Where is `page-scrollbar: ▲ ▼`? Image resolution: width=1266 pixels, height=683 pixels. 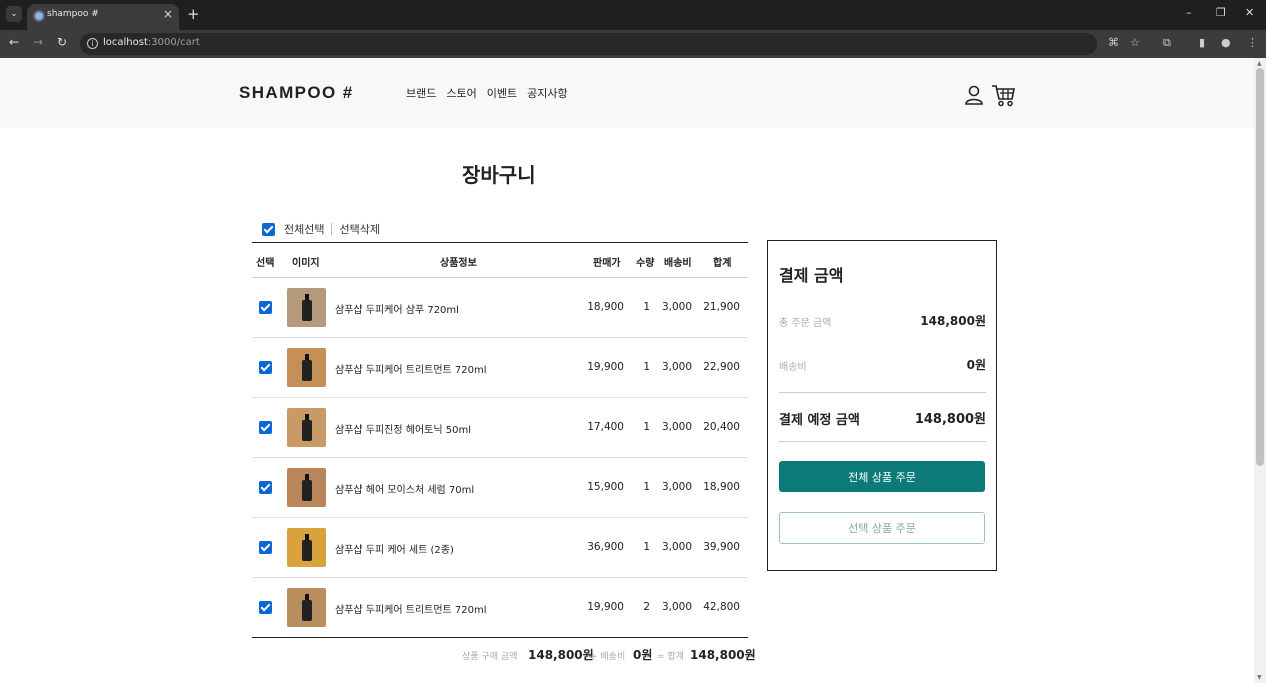
page-scrollbar: ▲ ▼ is located at coordinates (1260, 370).